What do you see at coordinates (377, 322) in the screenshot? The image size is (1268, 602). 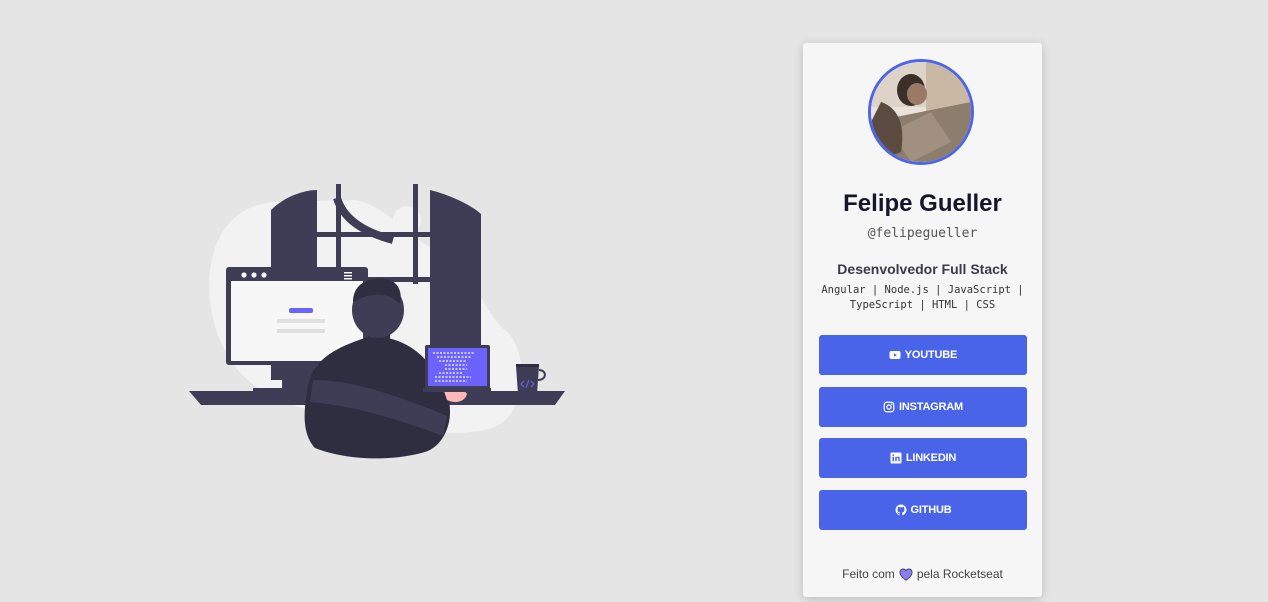 I see `developer-illustration` at bounding box center [377, 322].